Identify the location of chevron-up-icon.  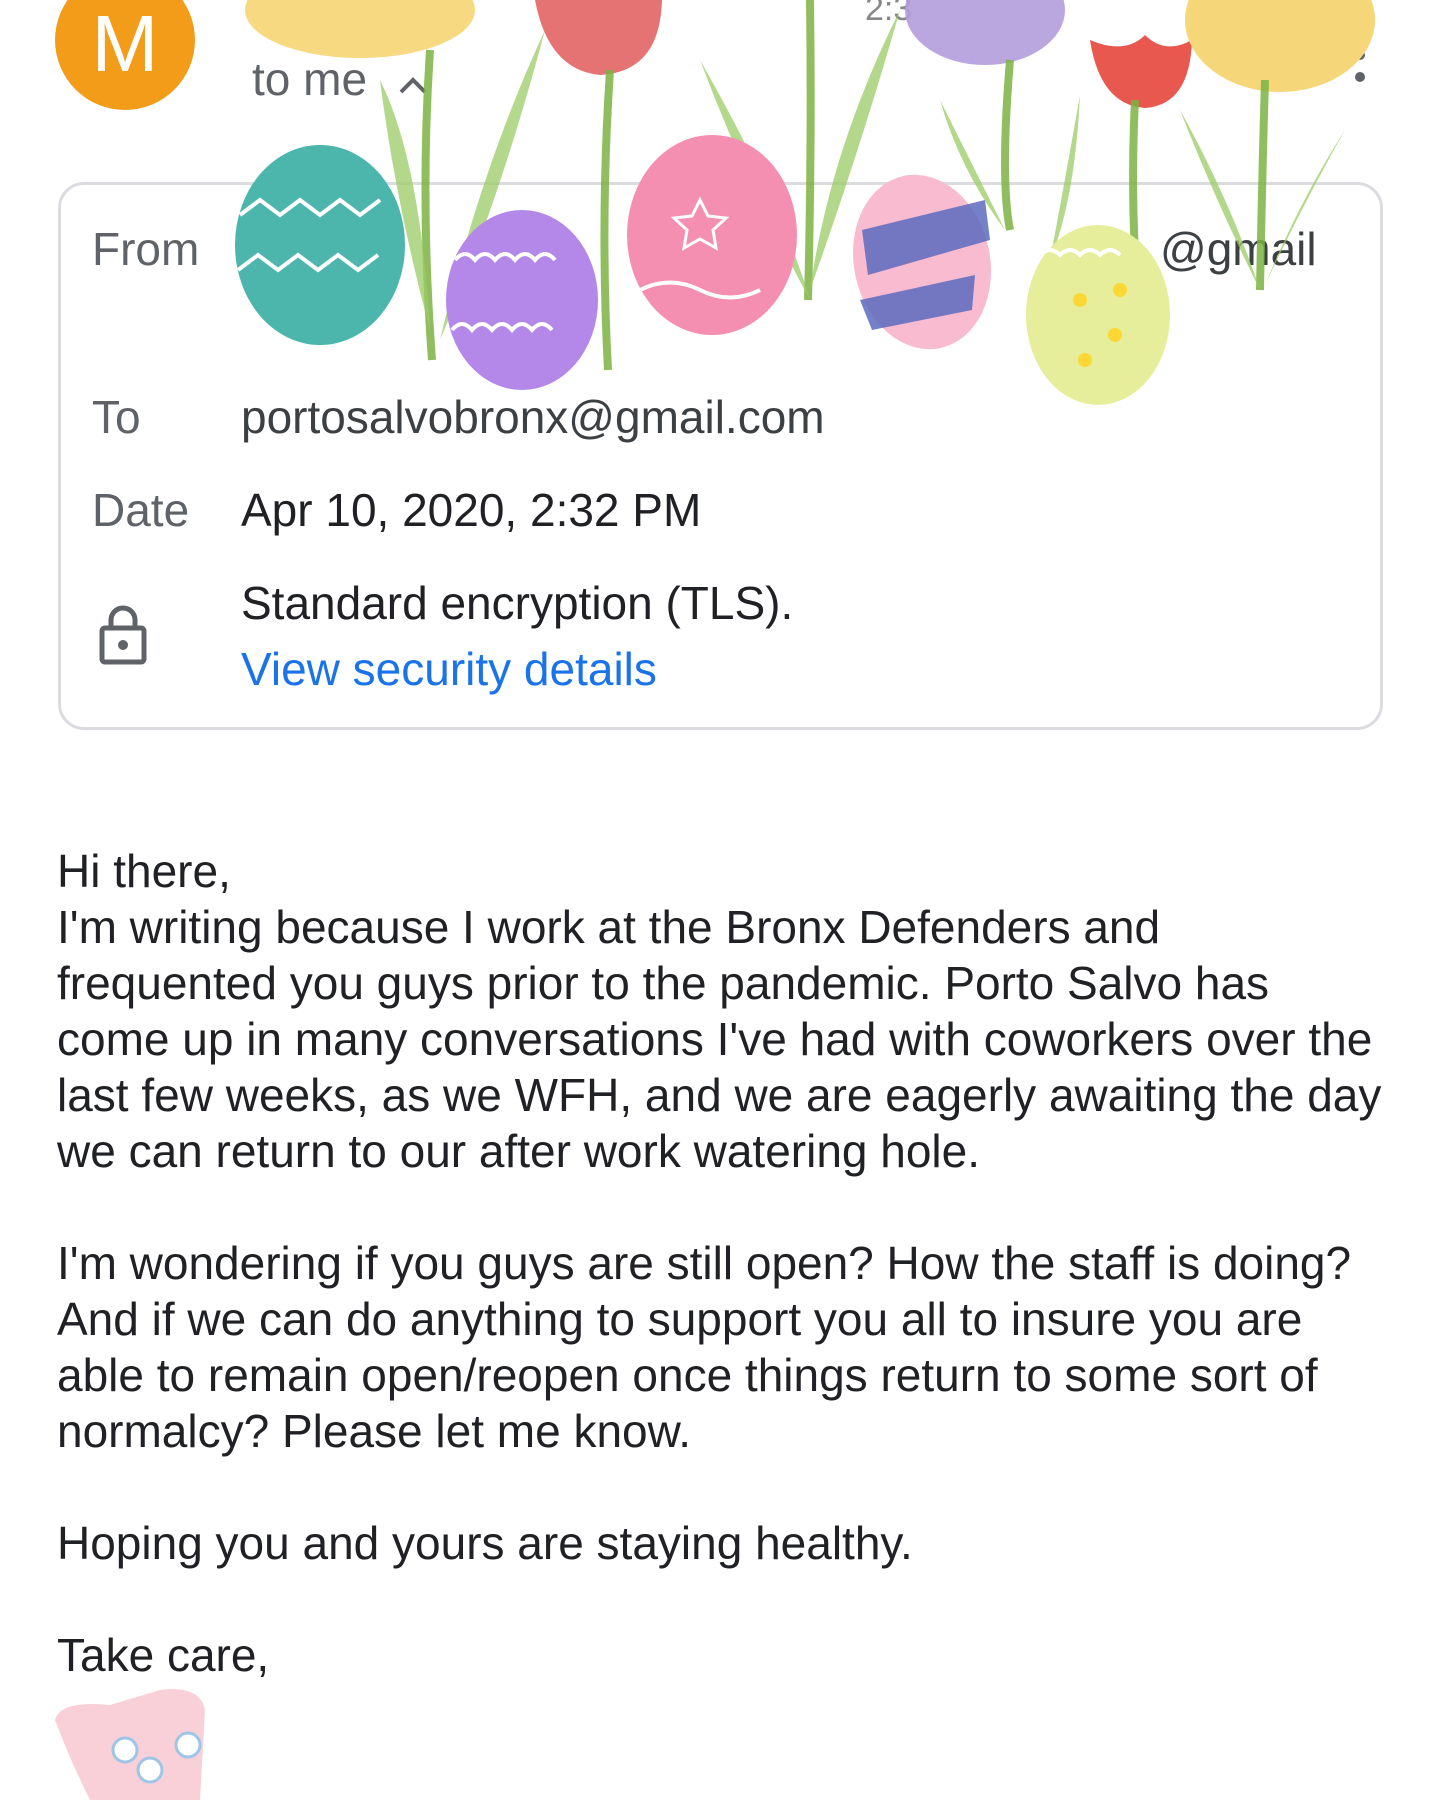
(413, 83).